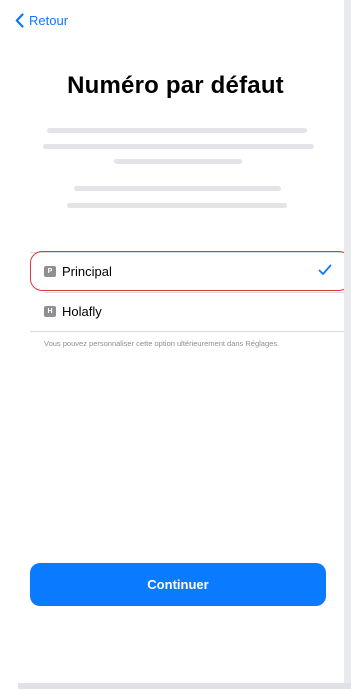 The height and width of the screenshot is (689, 351). I want to click on option-label: Holafly, so click(82, 311).